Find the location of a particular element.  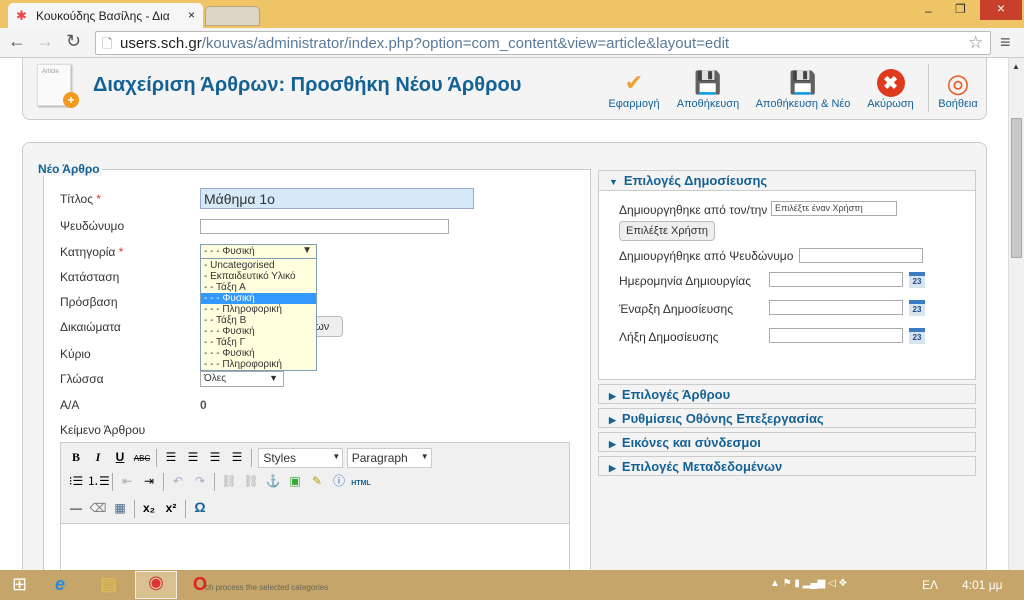

underline-button: U is located at coordinates (120, 457).